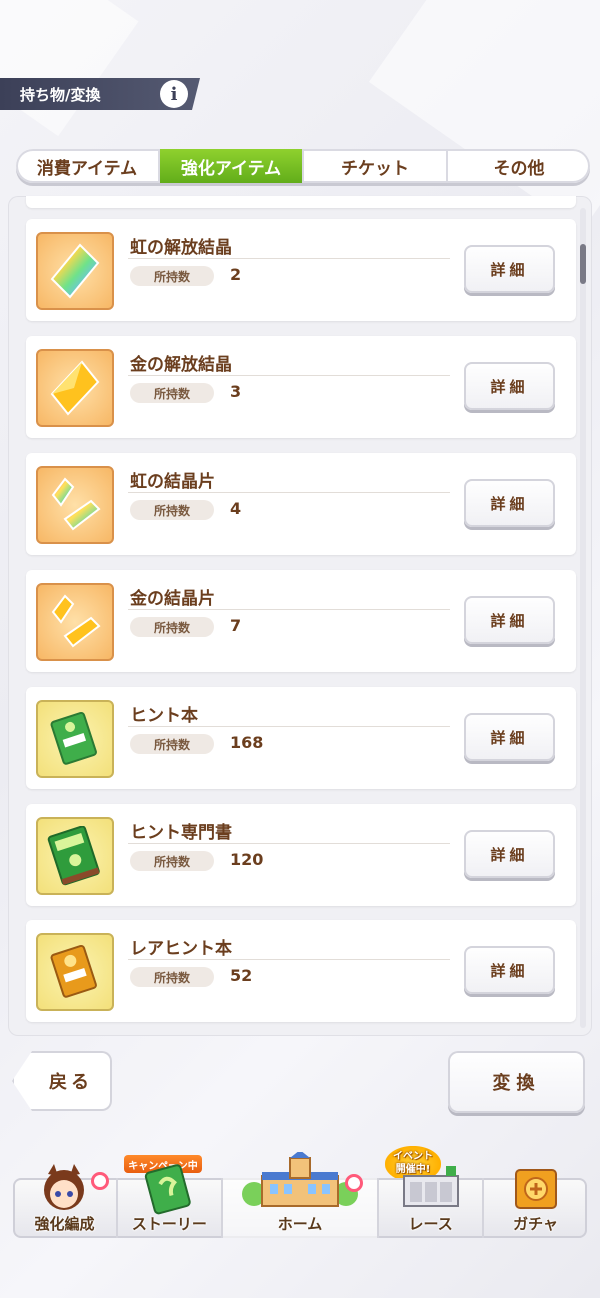 The width and height of the screenshot is (600, 1298). What do you see at coordinates (75, 622) in the screenshot?
I see `gold-shard-icon` at bounding box center [75, 622].